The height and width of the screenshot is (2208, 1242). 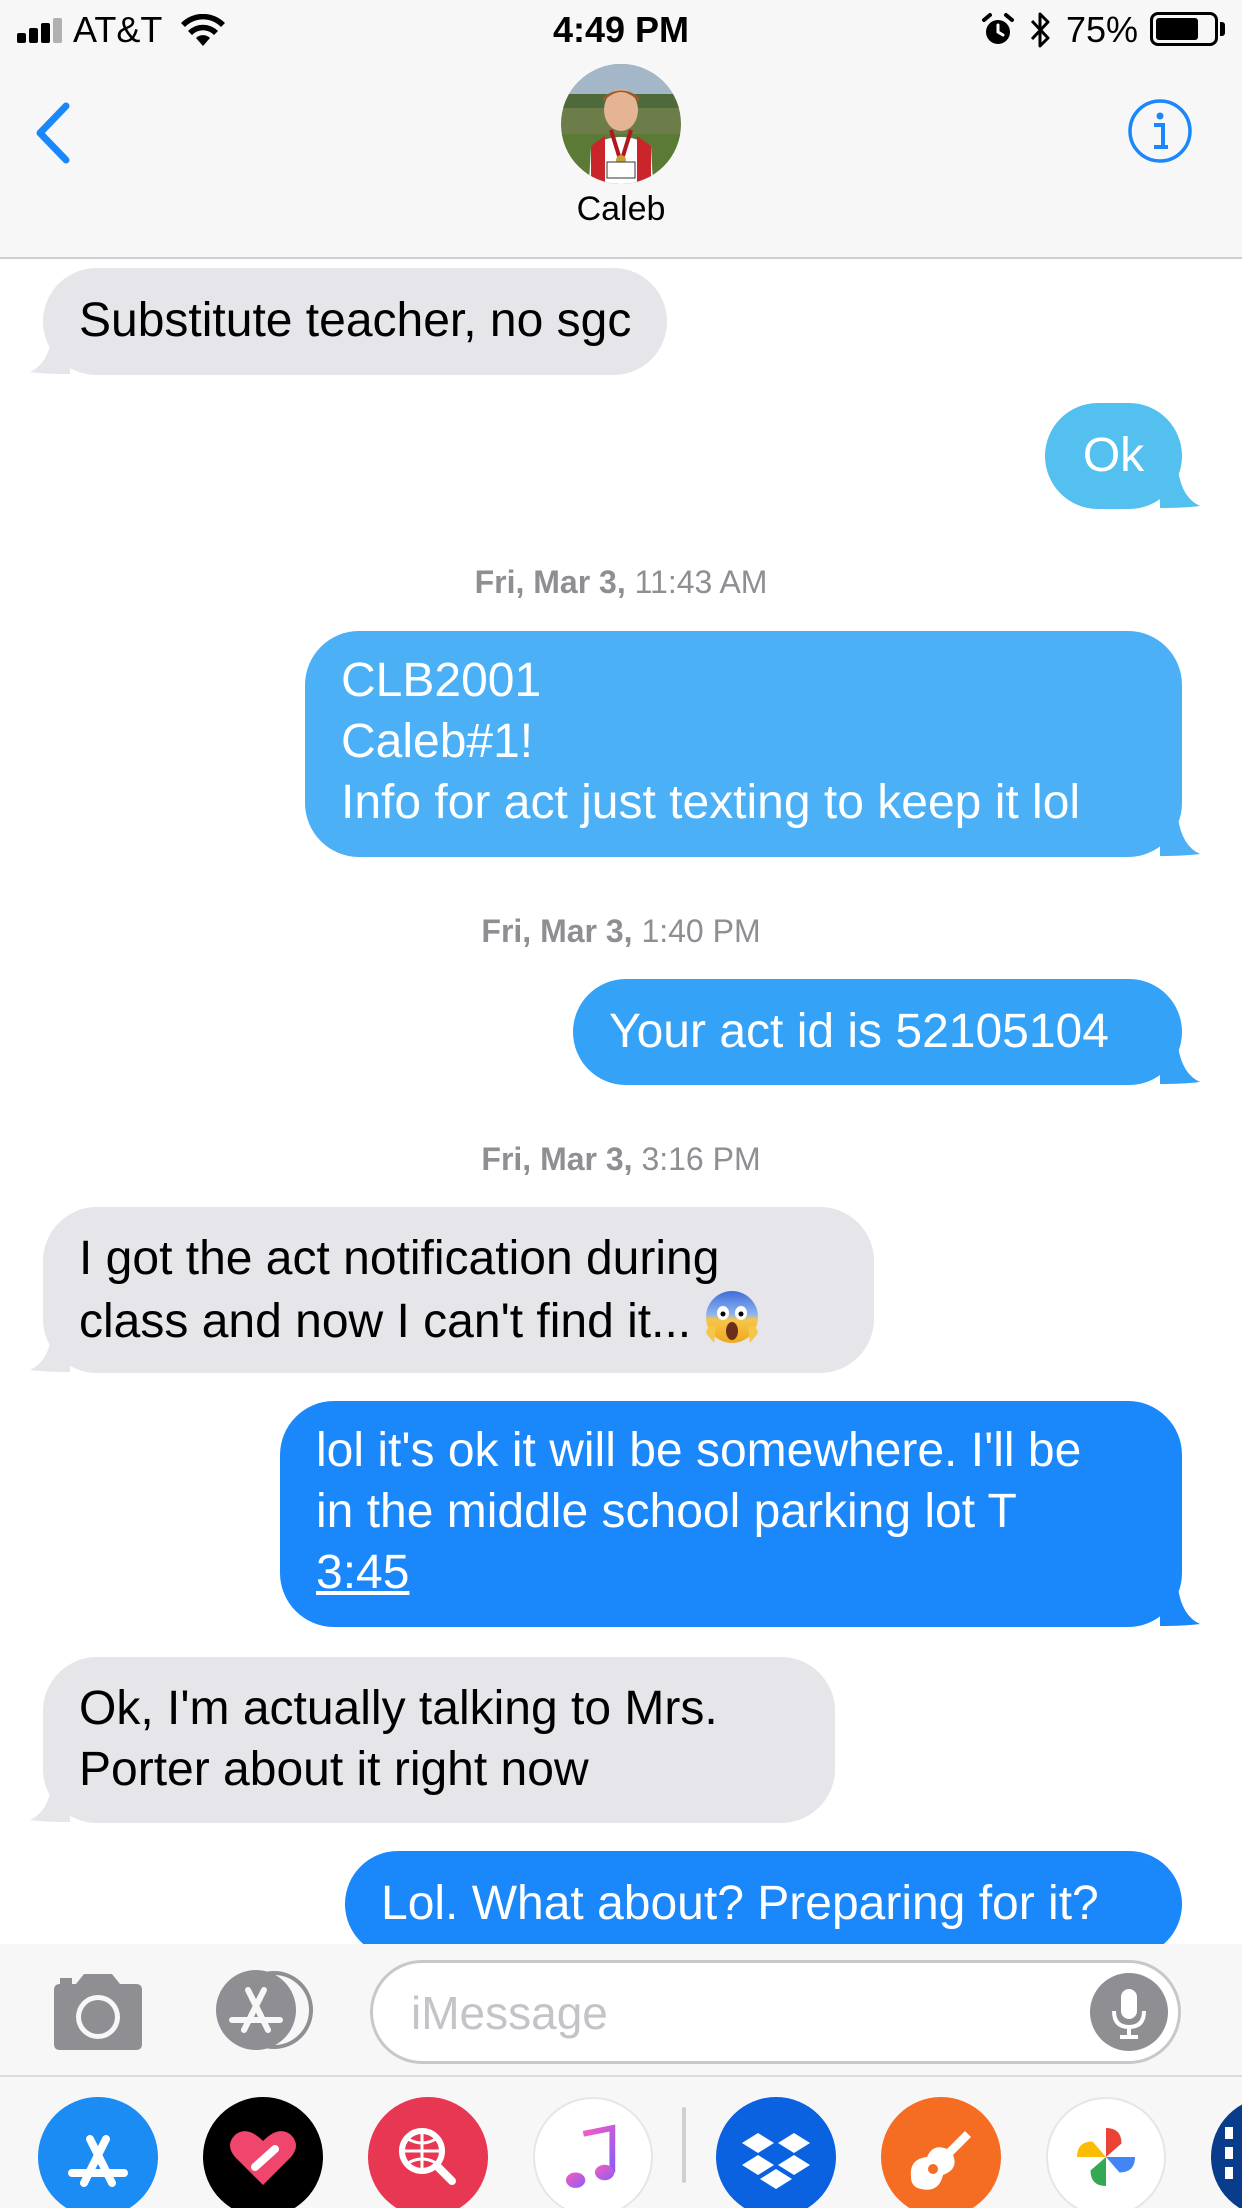 I want to click on contact-name: Caleb, so click(x=621, y=209).